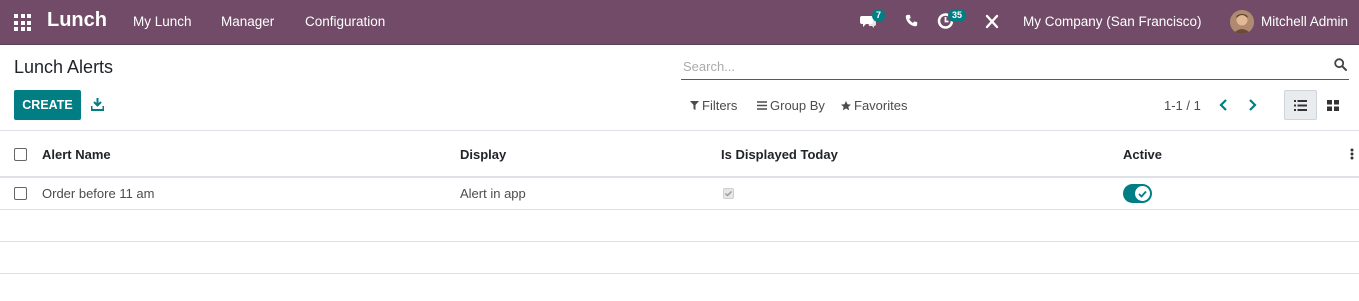 The height and width of the screenshot is (301, 1359). What do you see at coordinates (720, 105) in the screenshot?
I see `filters-label: Filters` at bounding box center [720, 105].